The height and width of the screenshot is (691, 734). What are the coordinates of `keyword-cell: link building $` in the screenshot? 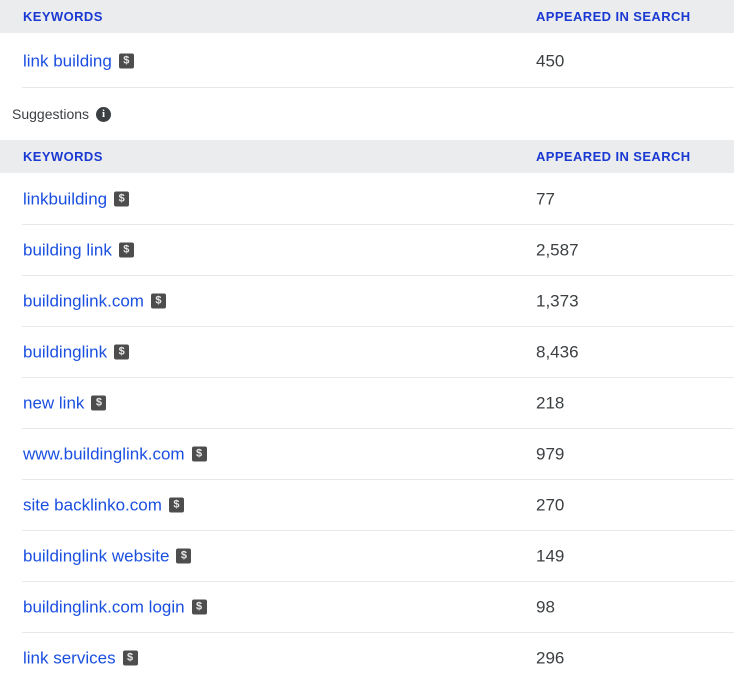 It's located at (78, 60).